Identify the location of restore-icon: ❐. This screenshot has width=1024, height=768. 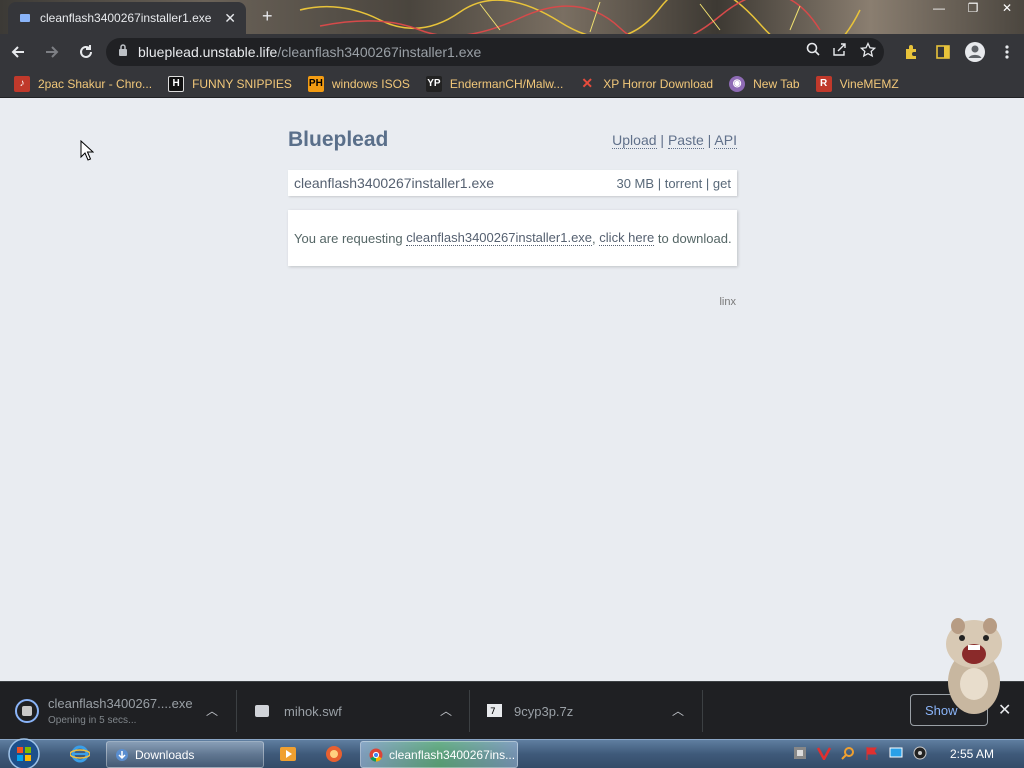
(973, 9).